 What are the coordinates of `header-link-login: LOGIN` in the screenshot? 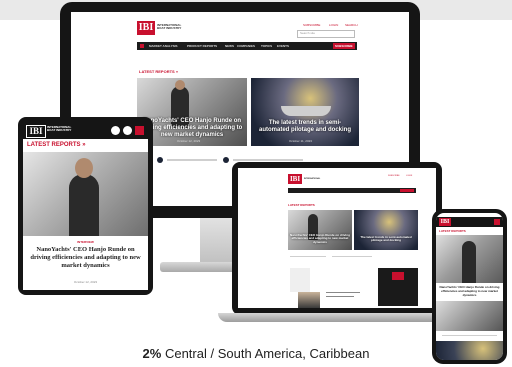 It's located at (333, 25).